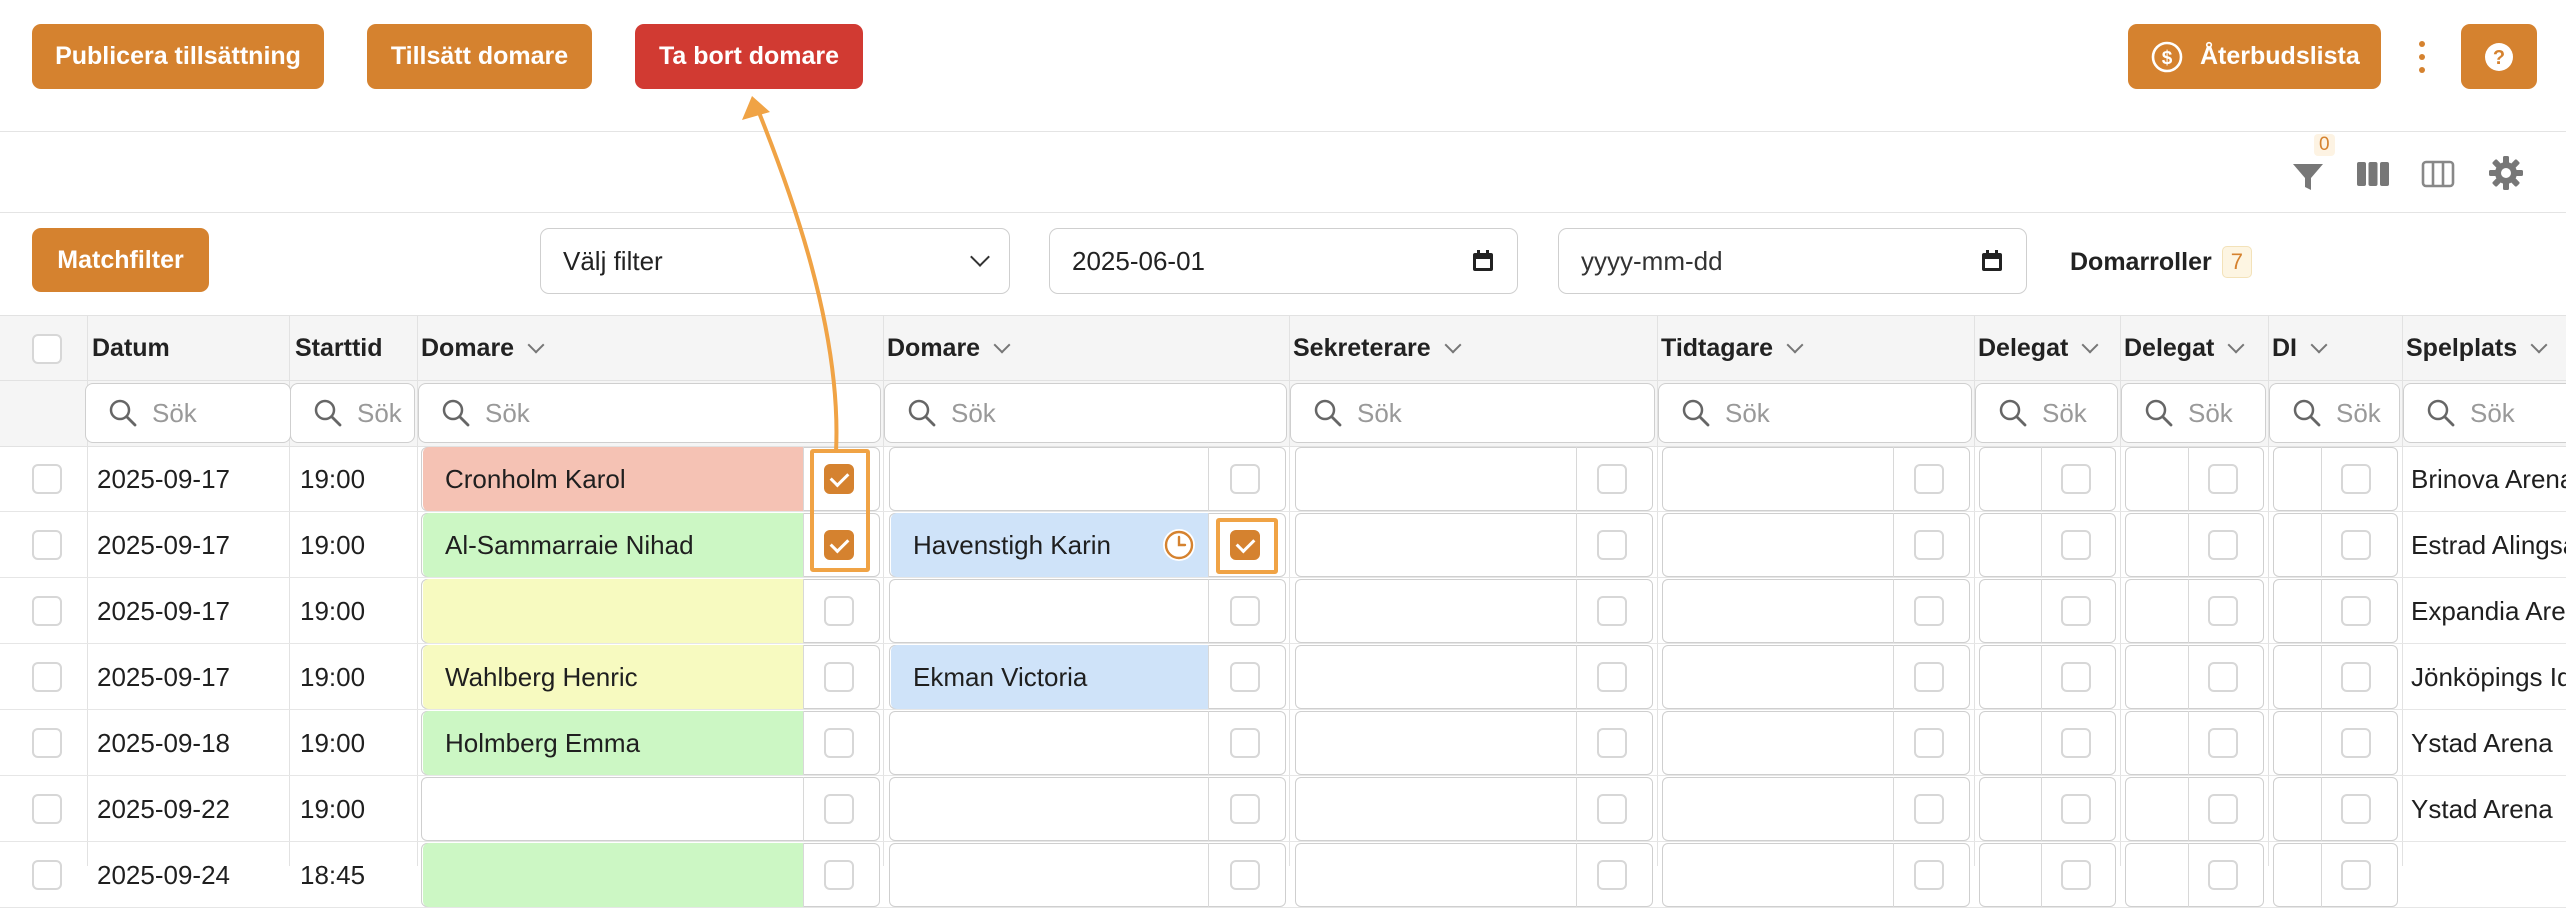 The height and width of the screenshot is (908, 2566). What do you see at coordinates (2254, 56) in the screenshot?
I see `cancellation-list-button: $ Återbudslista` at bounding box center [2254, 56].